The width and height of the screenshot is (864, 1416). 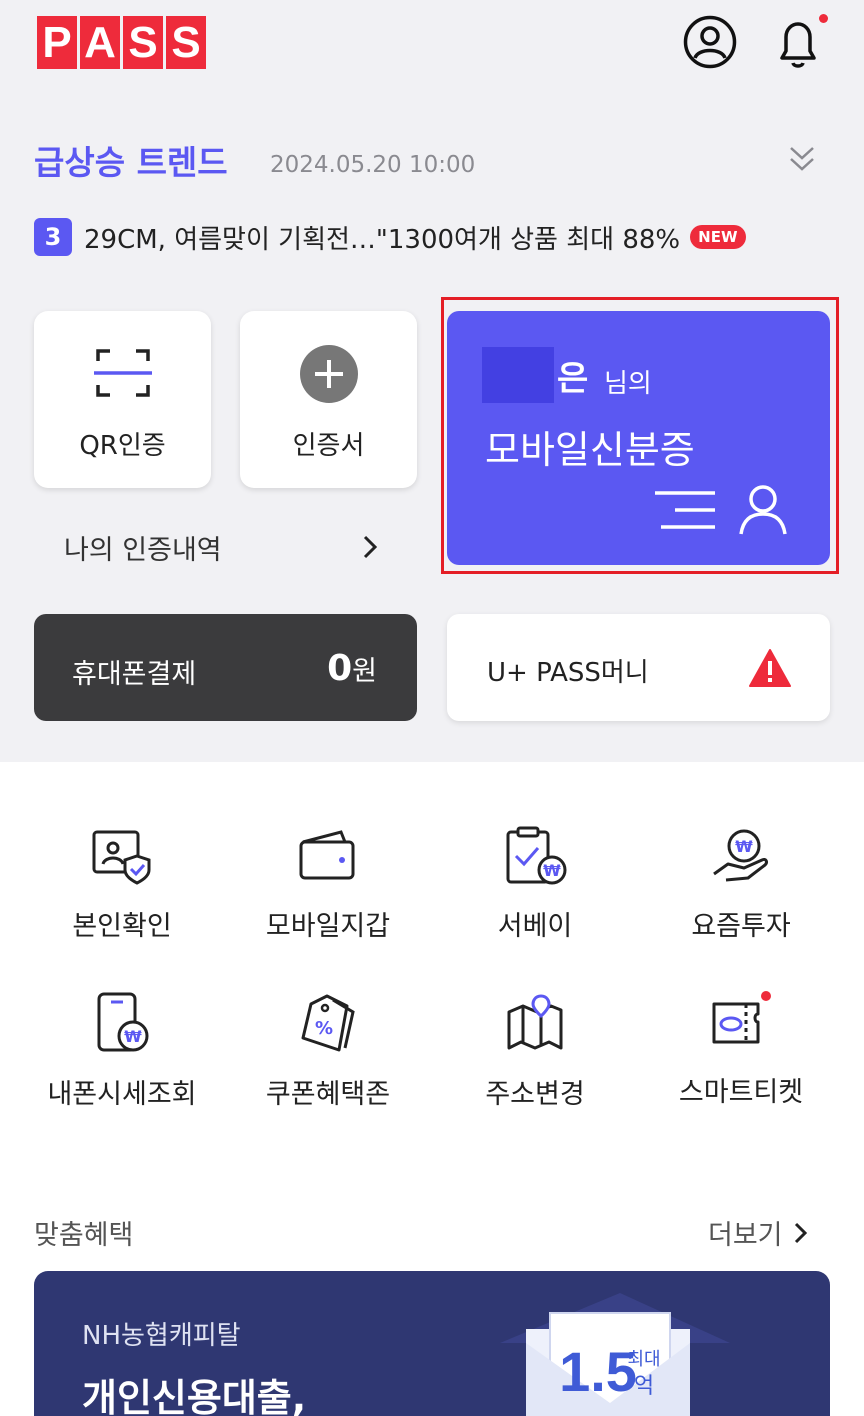 I want to click on ticket-icon, so click(x=741, y=1017).